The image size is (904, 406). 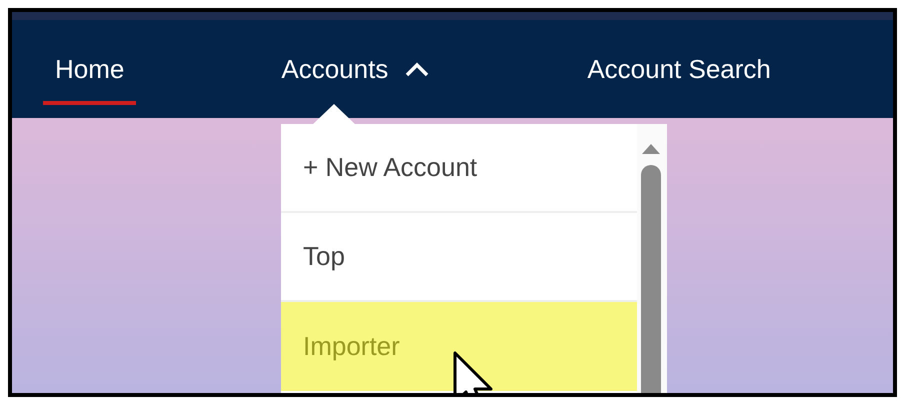 I want to click on chevron-icon, so click(x=417, y=69).